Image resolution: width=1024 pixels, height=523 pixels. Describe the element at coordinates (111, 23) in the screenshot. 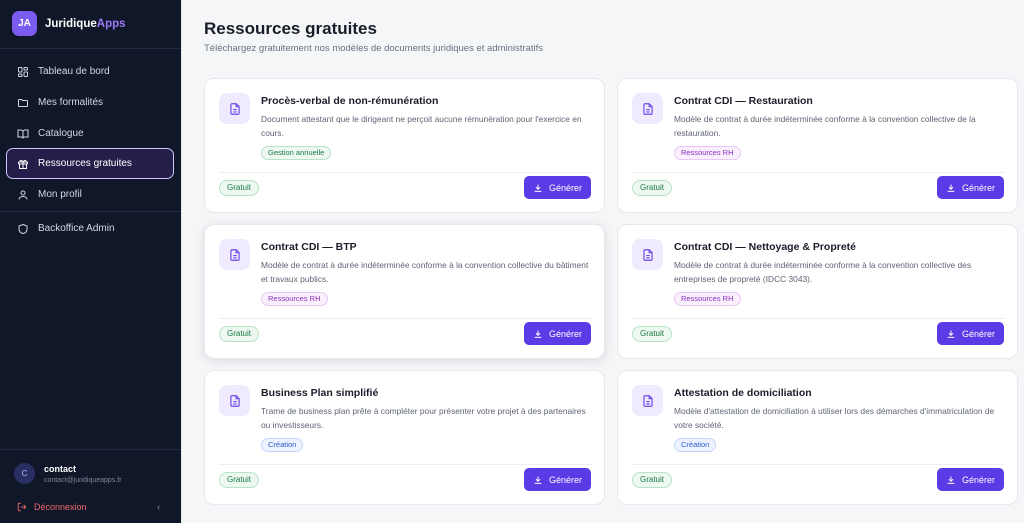

I see `brand-name-accent: Apps` at that location.